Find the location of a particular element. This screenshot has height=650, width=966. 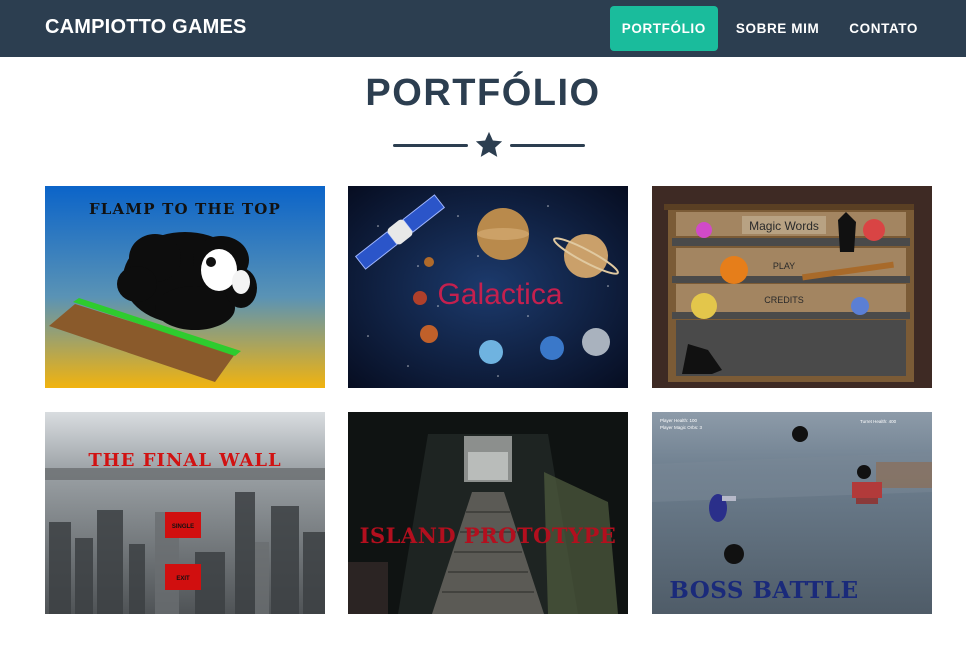

portfolio-item-final-wall: THE FINAL WALL SINGLE EXIT is located at coordinates (185, 513).